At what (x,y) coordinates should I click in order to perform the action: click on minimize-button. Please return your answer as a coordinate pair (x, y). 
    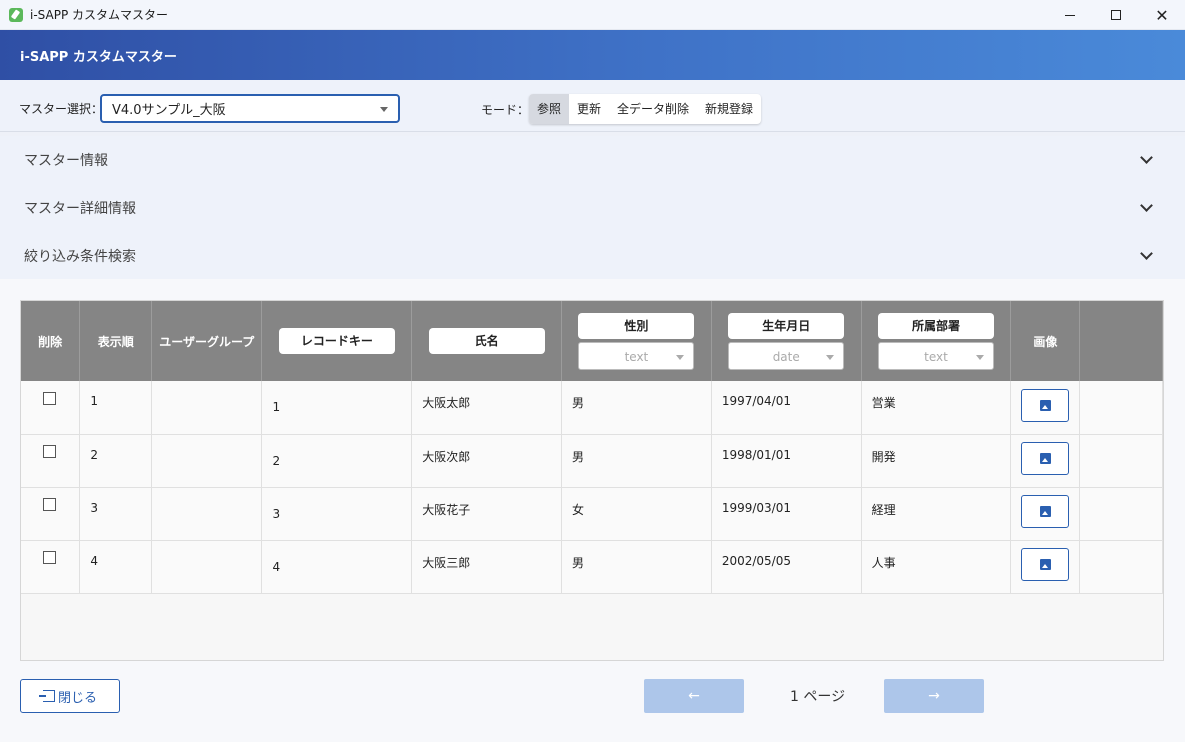
    Looking at the image, I should click on (1070, 15).